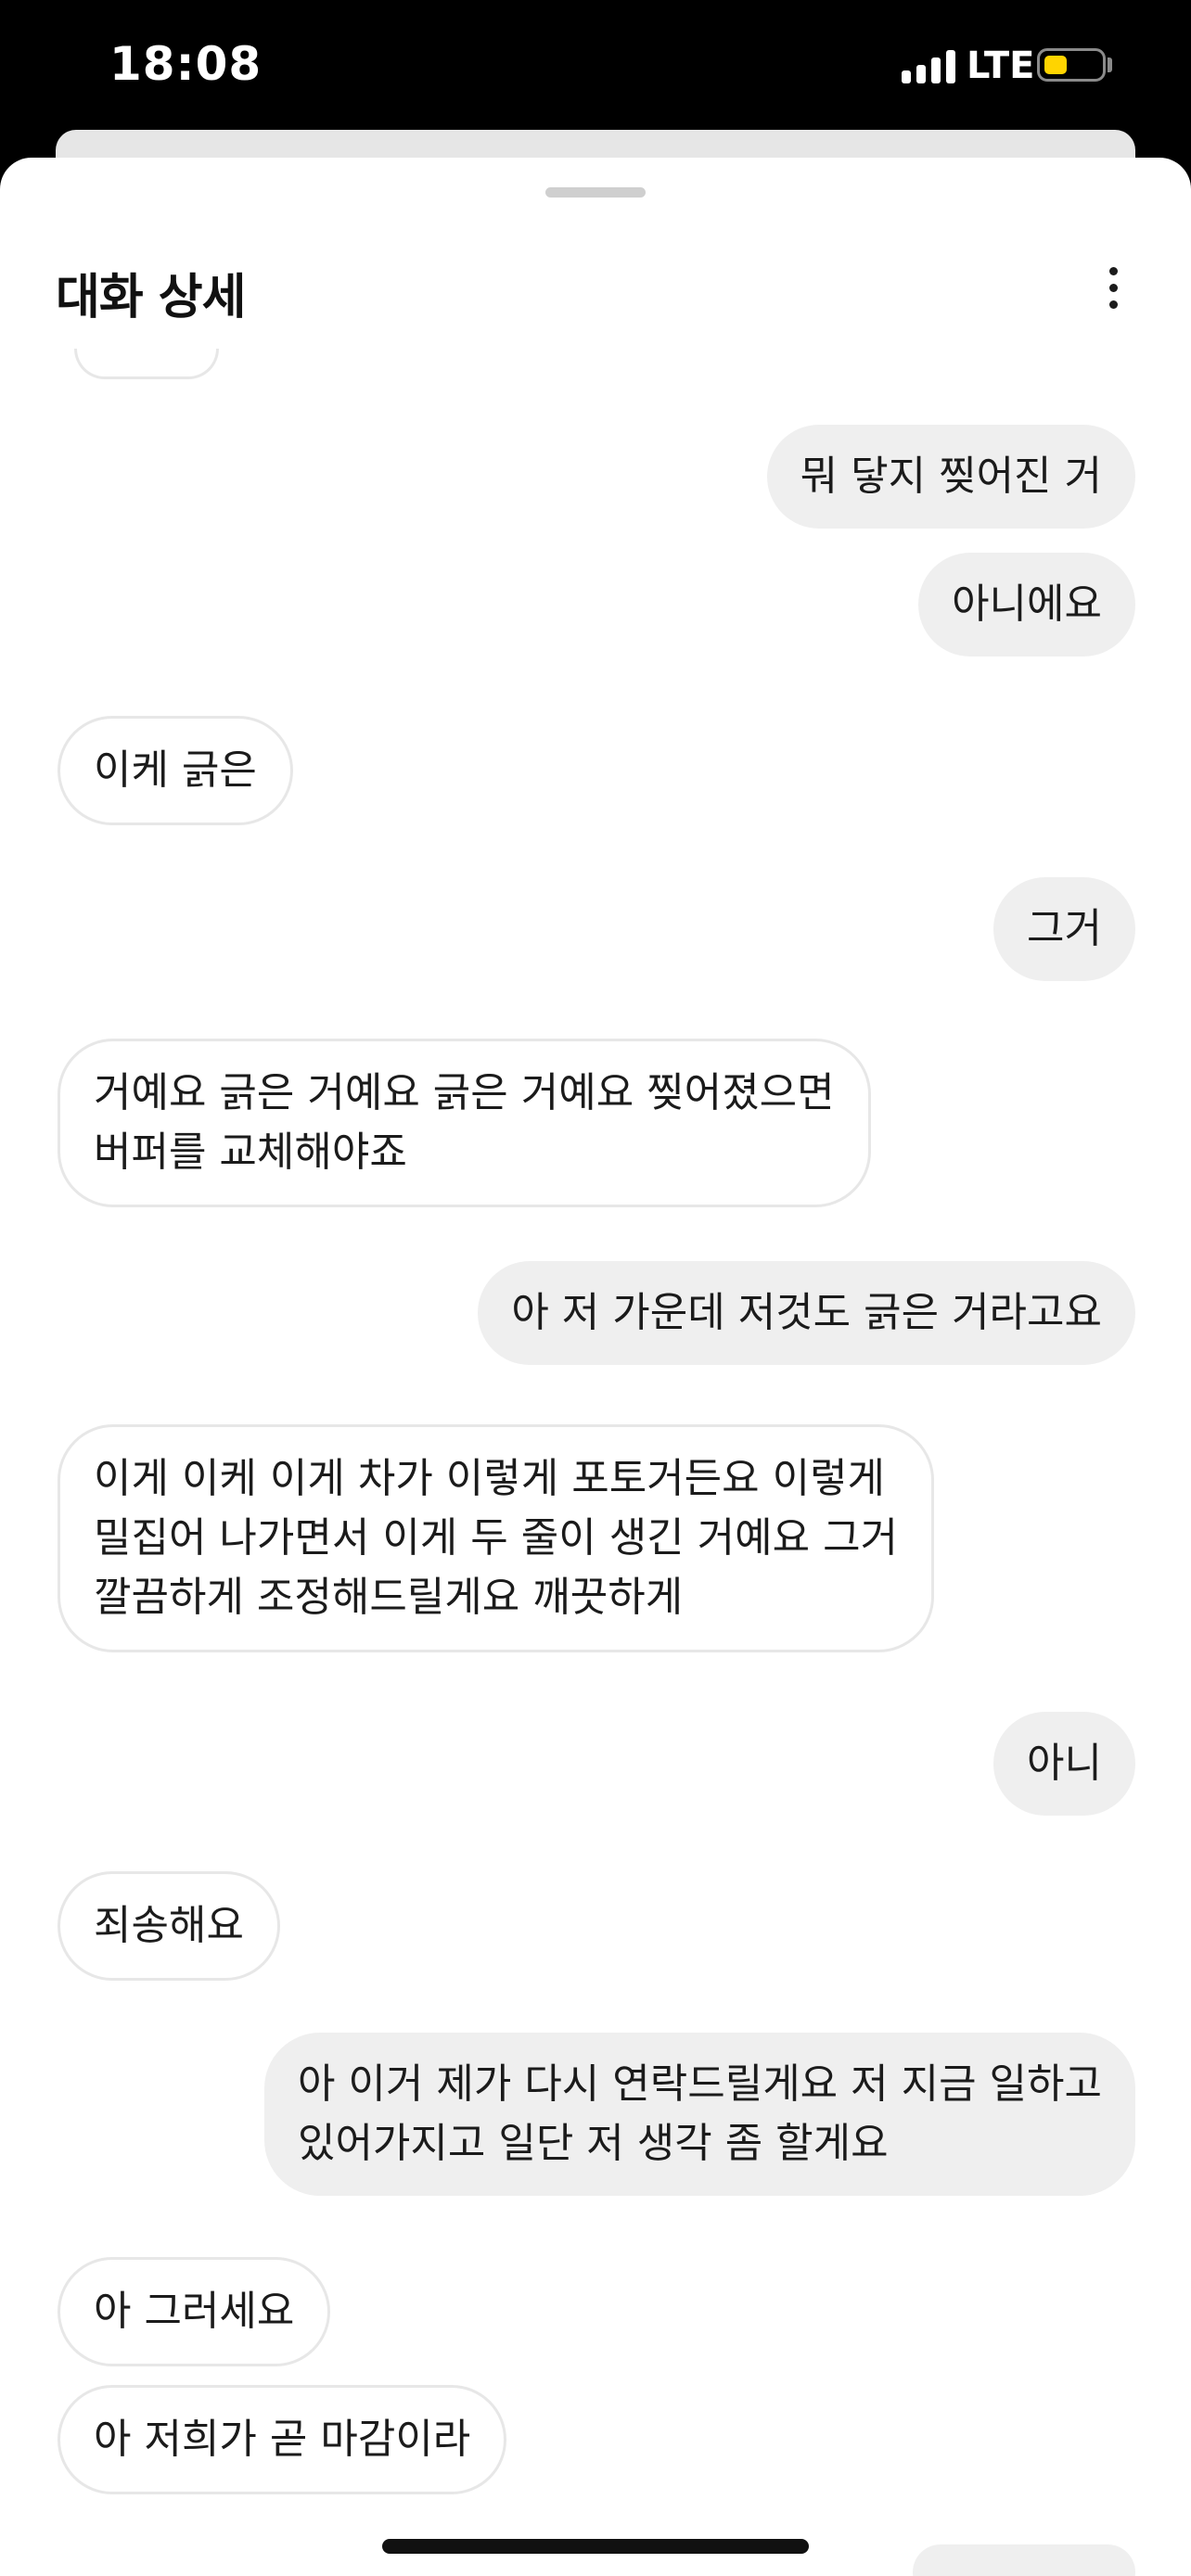  Describe the element at coordinates (1071, 65) in the screenshot. I see `battery-icon` at that location.